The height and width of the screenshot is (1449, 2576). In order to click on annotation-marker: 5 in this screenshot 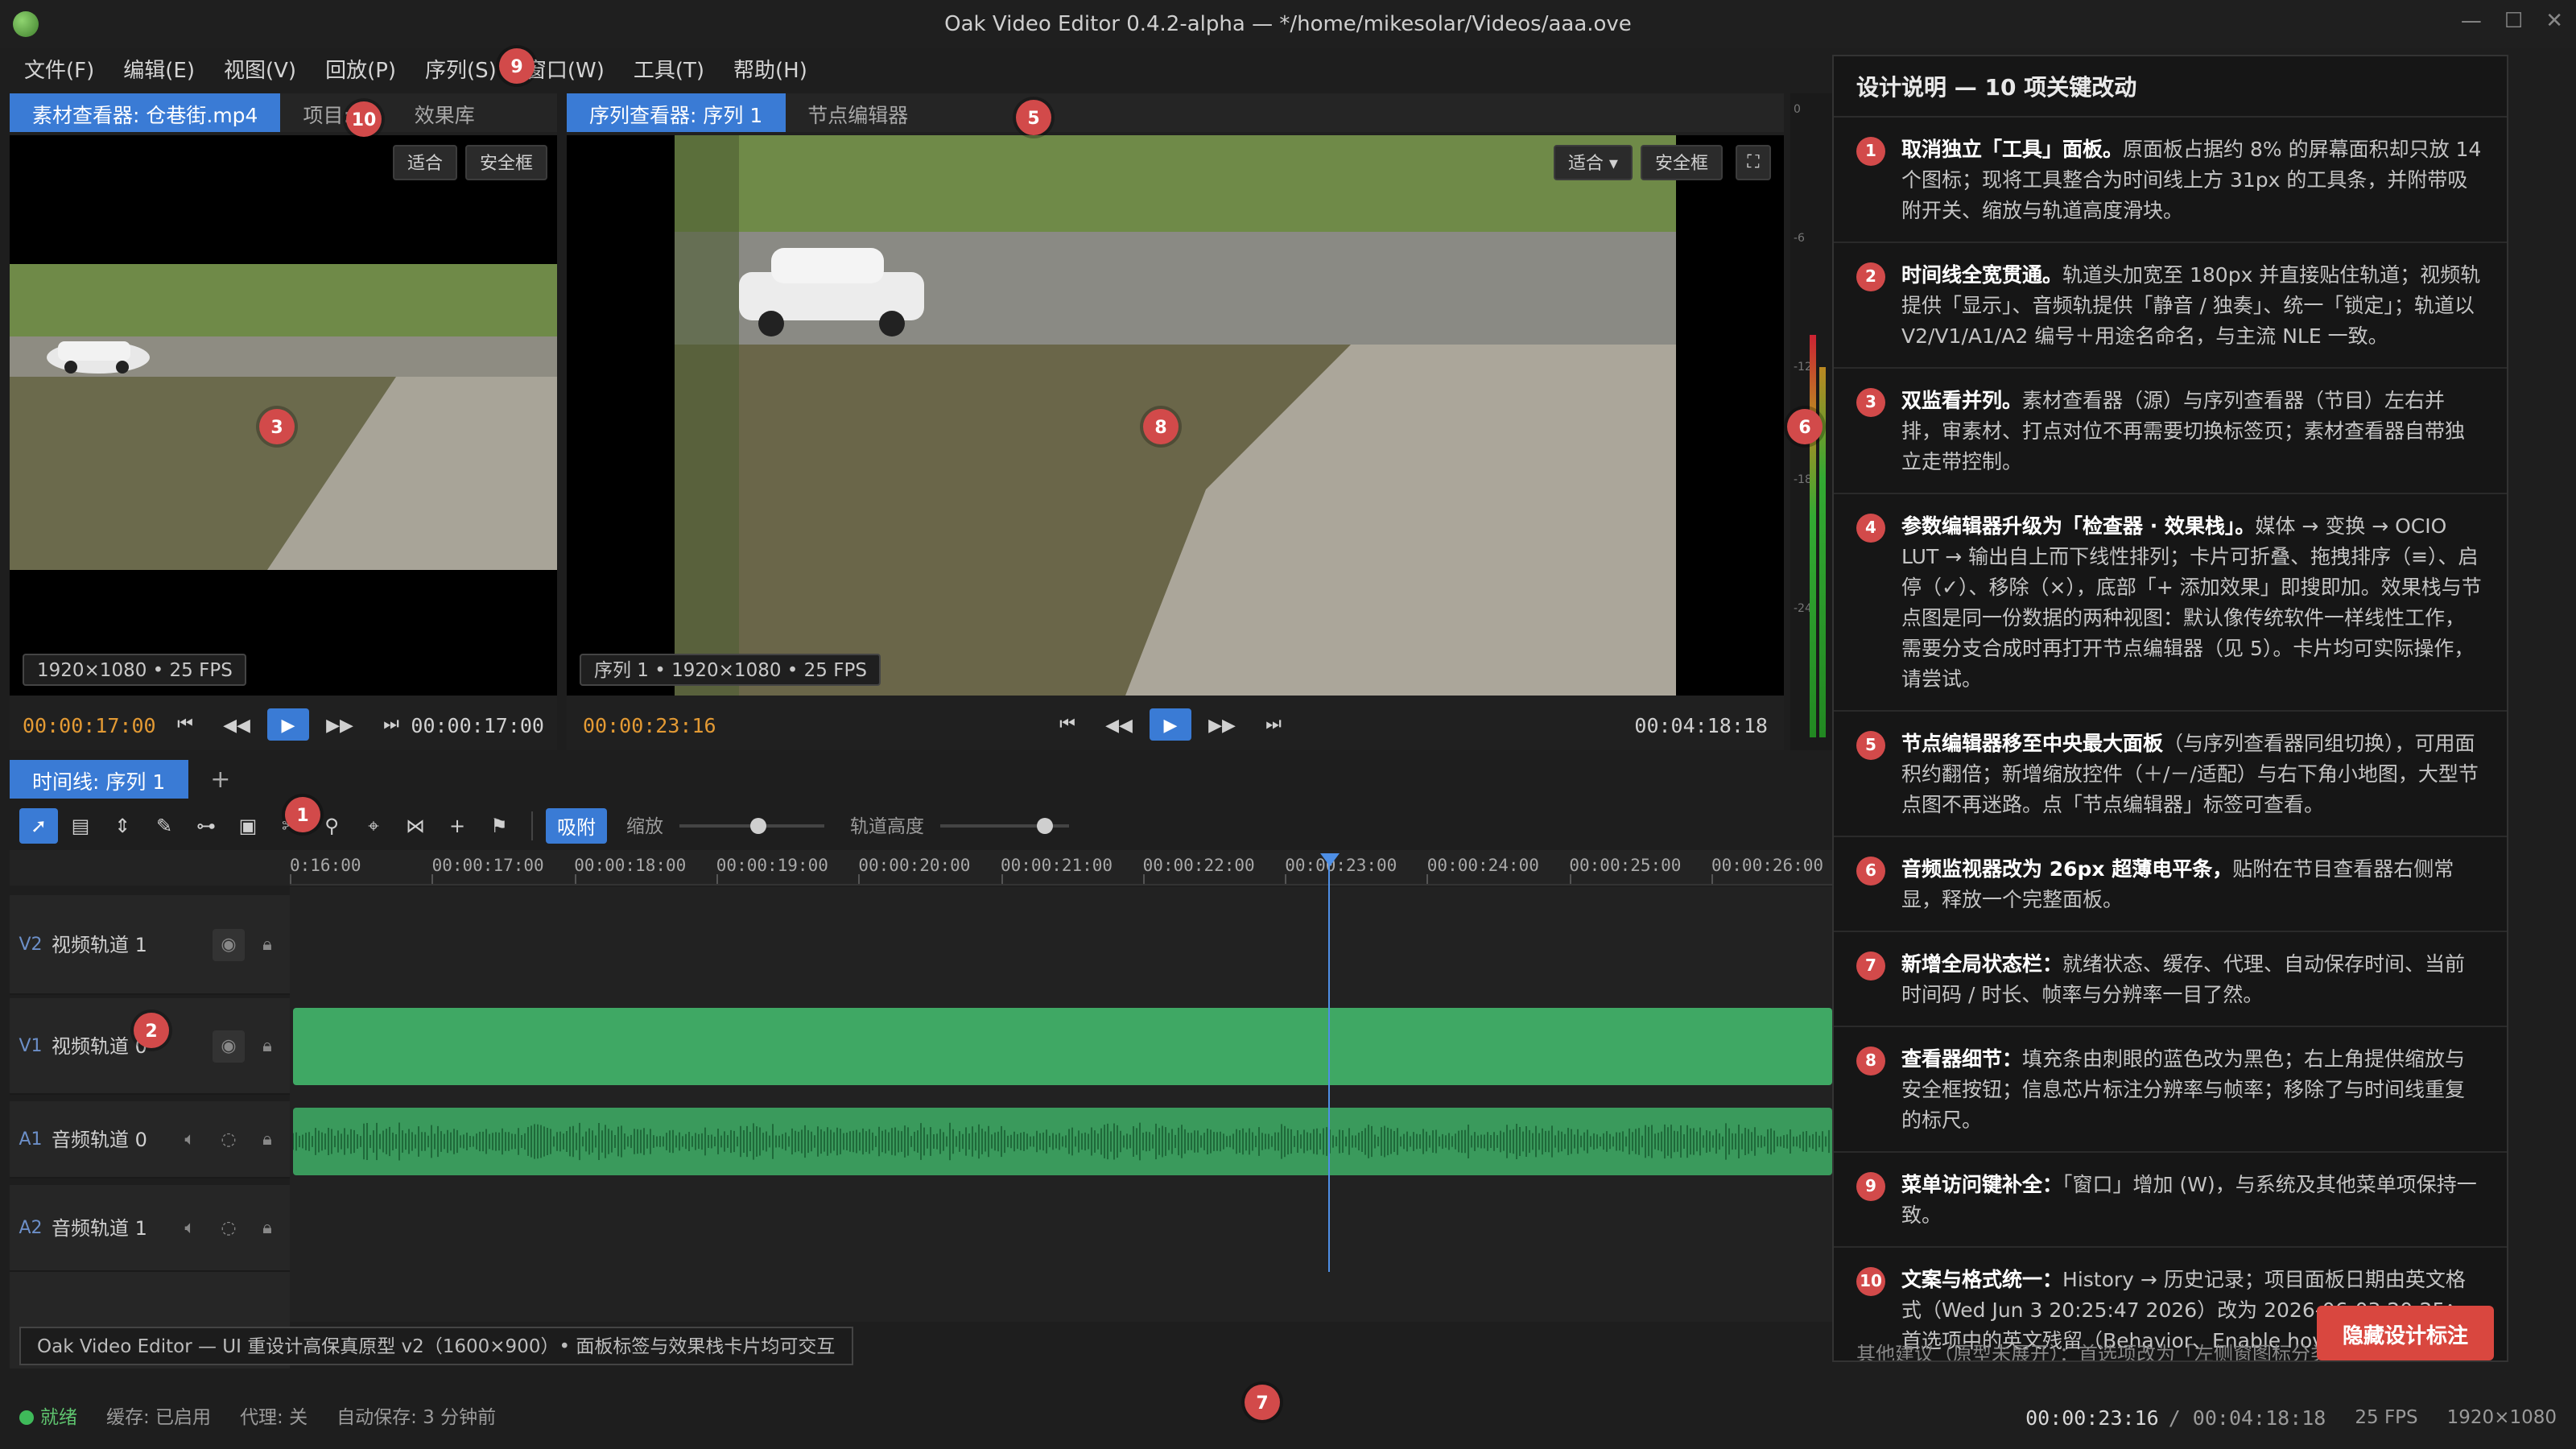, I will do `click(1033, 117)`.